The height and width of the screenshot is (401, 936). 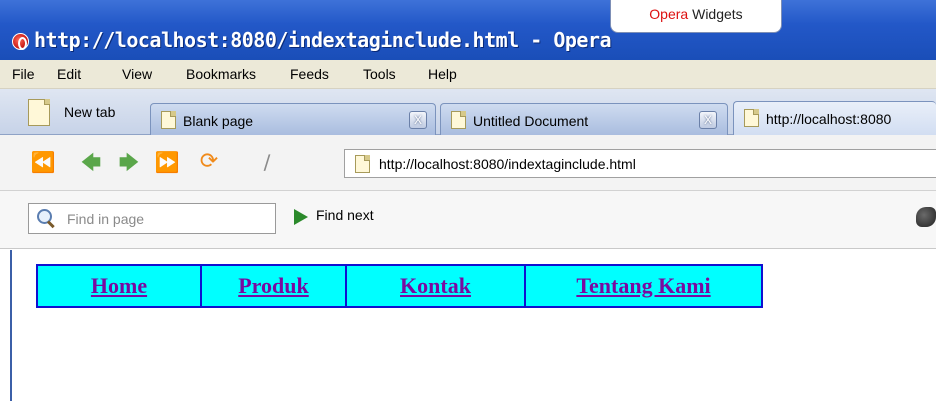 What do you see at coordinates (137, 74) in the screenshot?
I see `menu-view: View` at bounding box center [137, 74].